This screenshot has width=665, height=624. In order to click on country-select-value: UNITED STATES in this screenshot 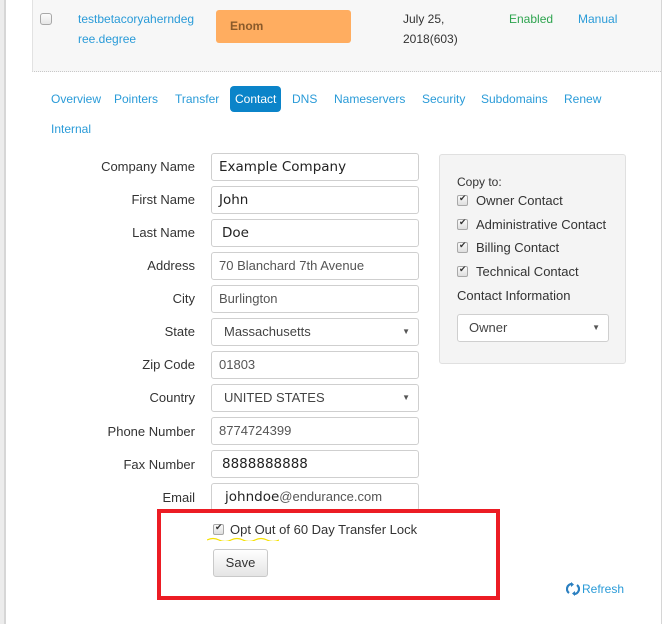, I will do `click(274, 397)`.